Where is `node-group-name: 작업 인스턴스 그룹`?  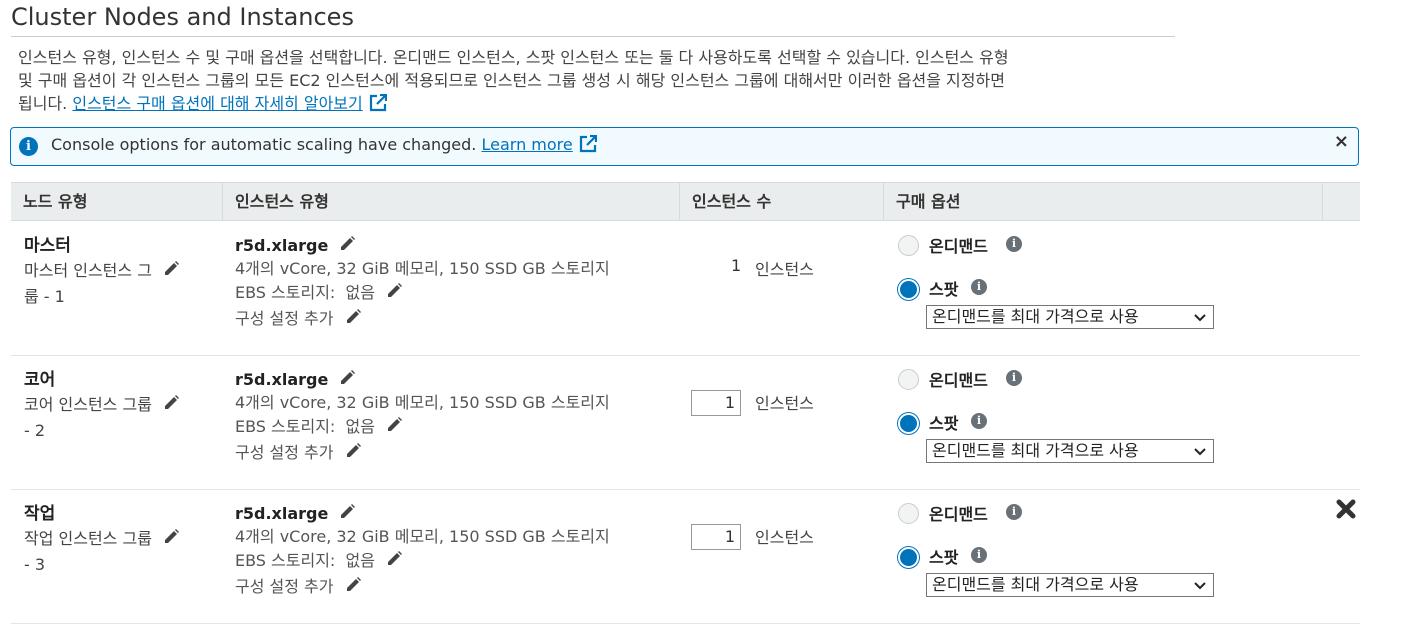
node-group-name: 작업 인스턴스 그룹 is located at coordinates (88, 538).